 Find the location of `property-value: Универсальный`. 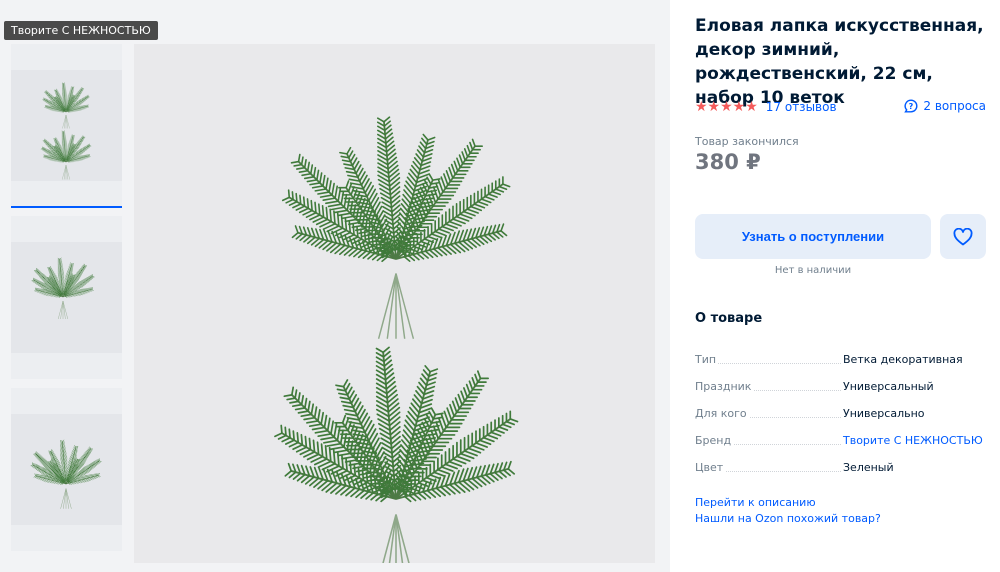

property-value: Универсальный is located at coordinates (888, 386).